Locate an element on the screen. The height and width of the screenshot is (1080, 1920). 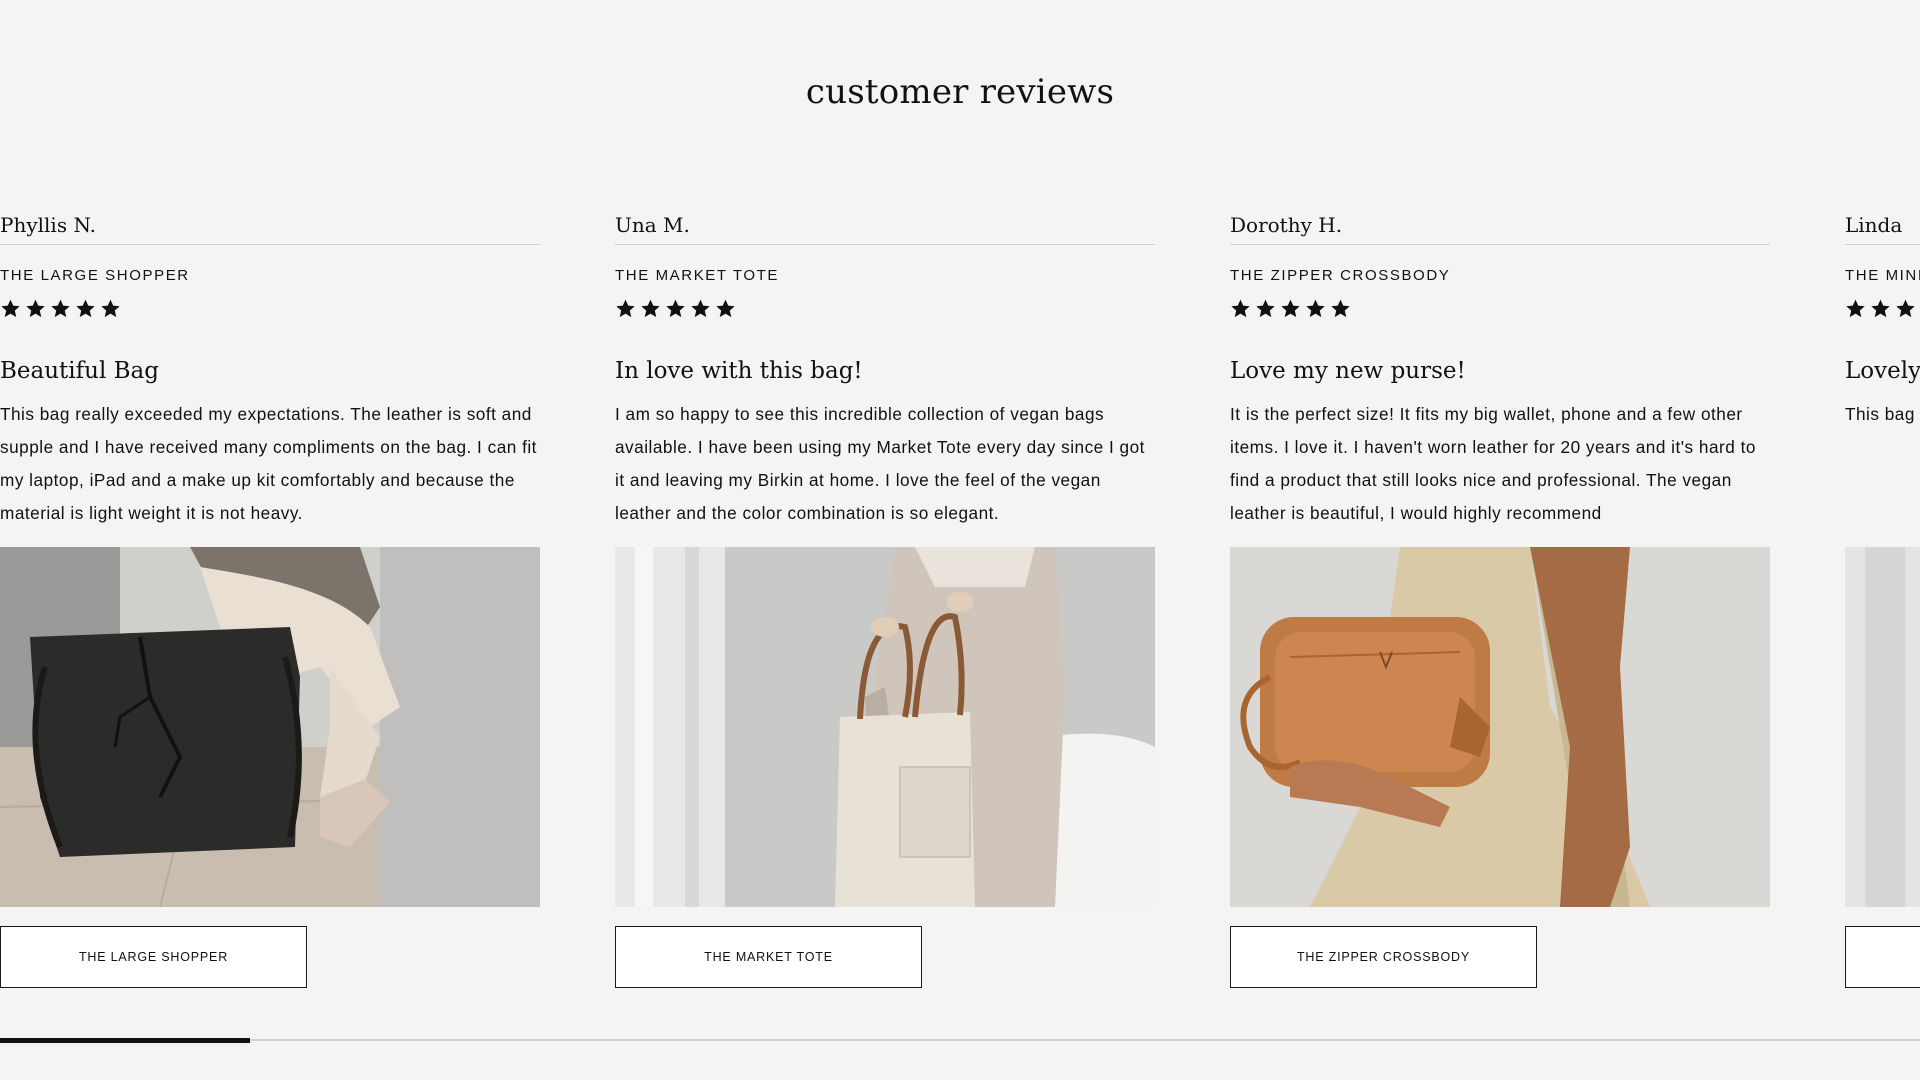
mini-bag-photo is located at coordinates (1882, 727).